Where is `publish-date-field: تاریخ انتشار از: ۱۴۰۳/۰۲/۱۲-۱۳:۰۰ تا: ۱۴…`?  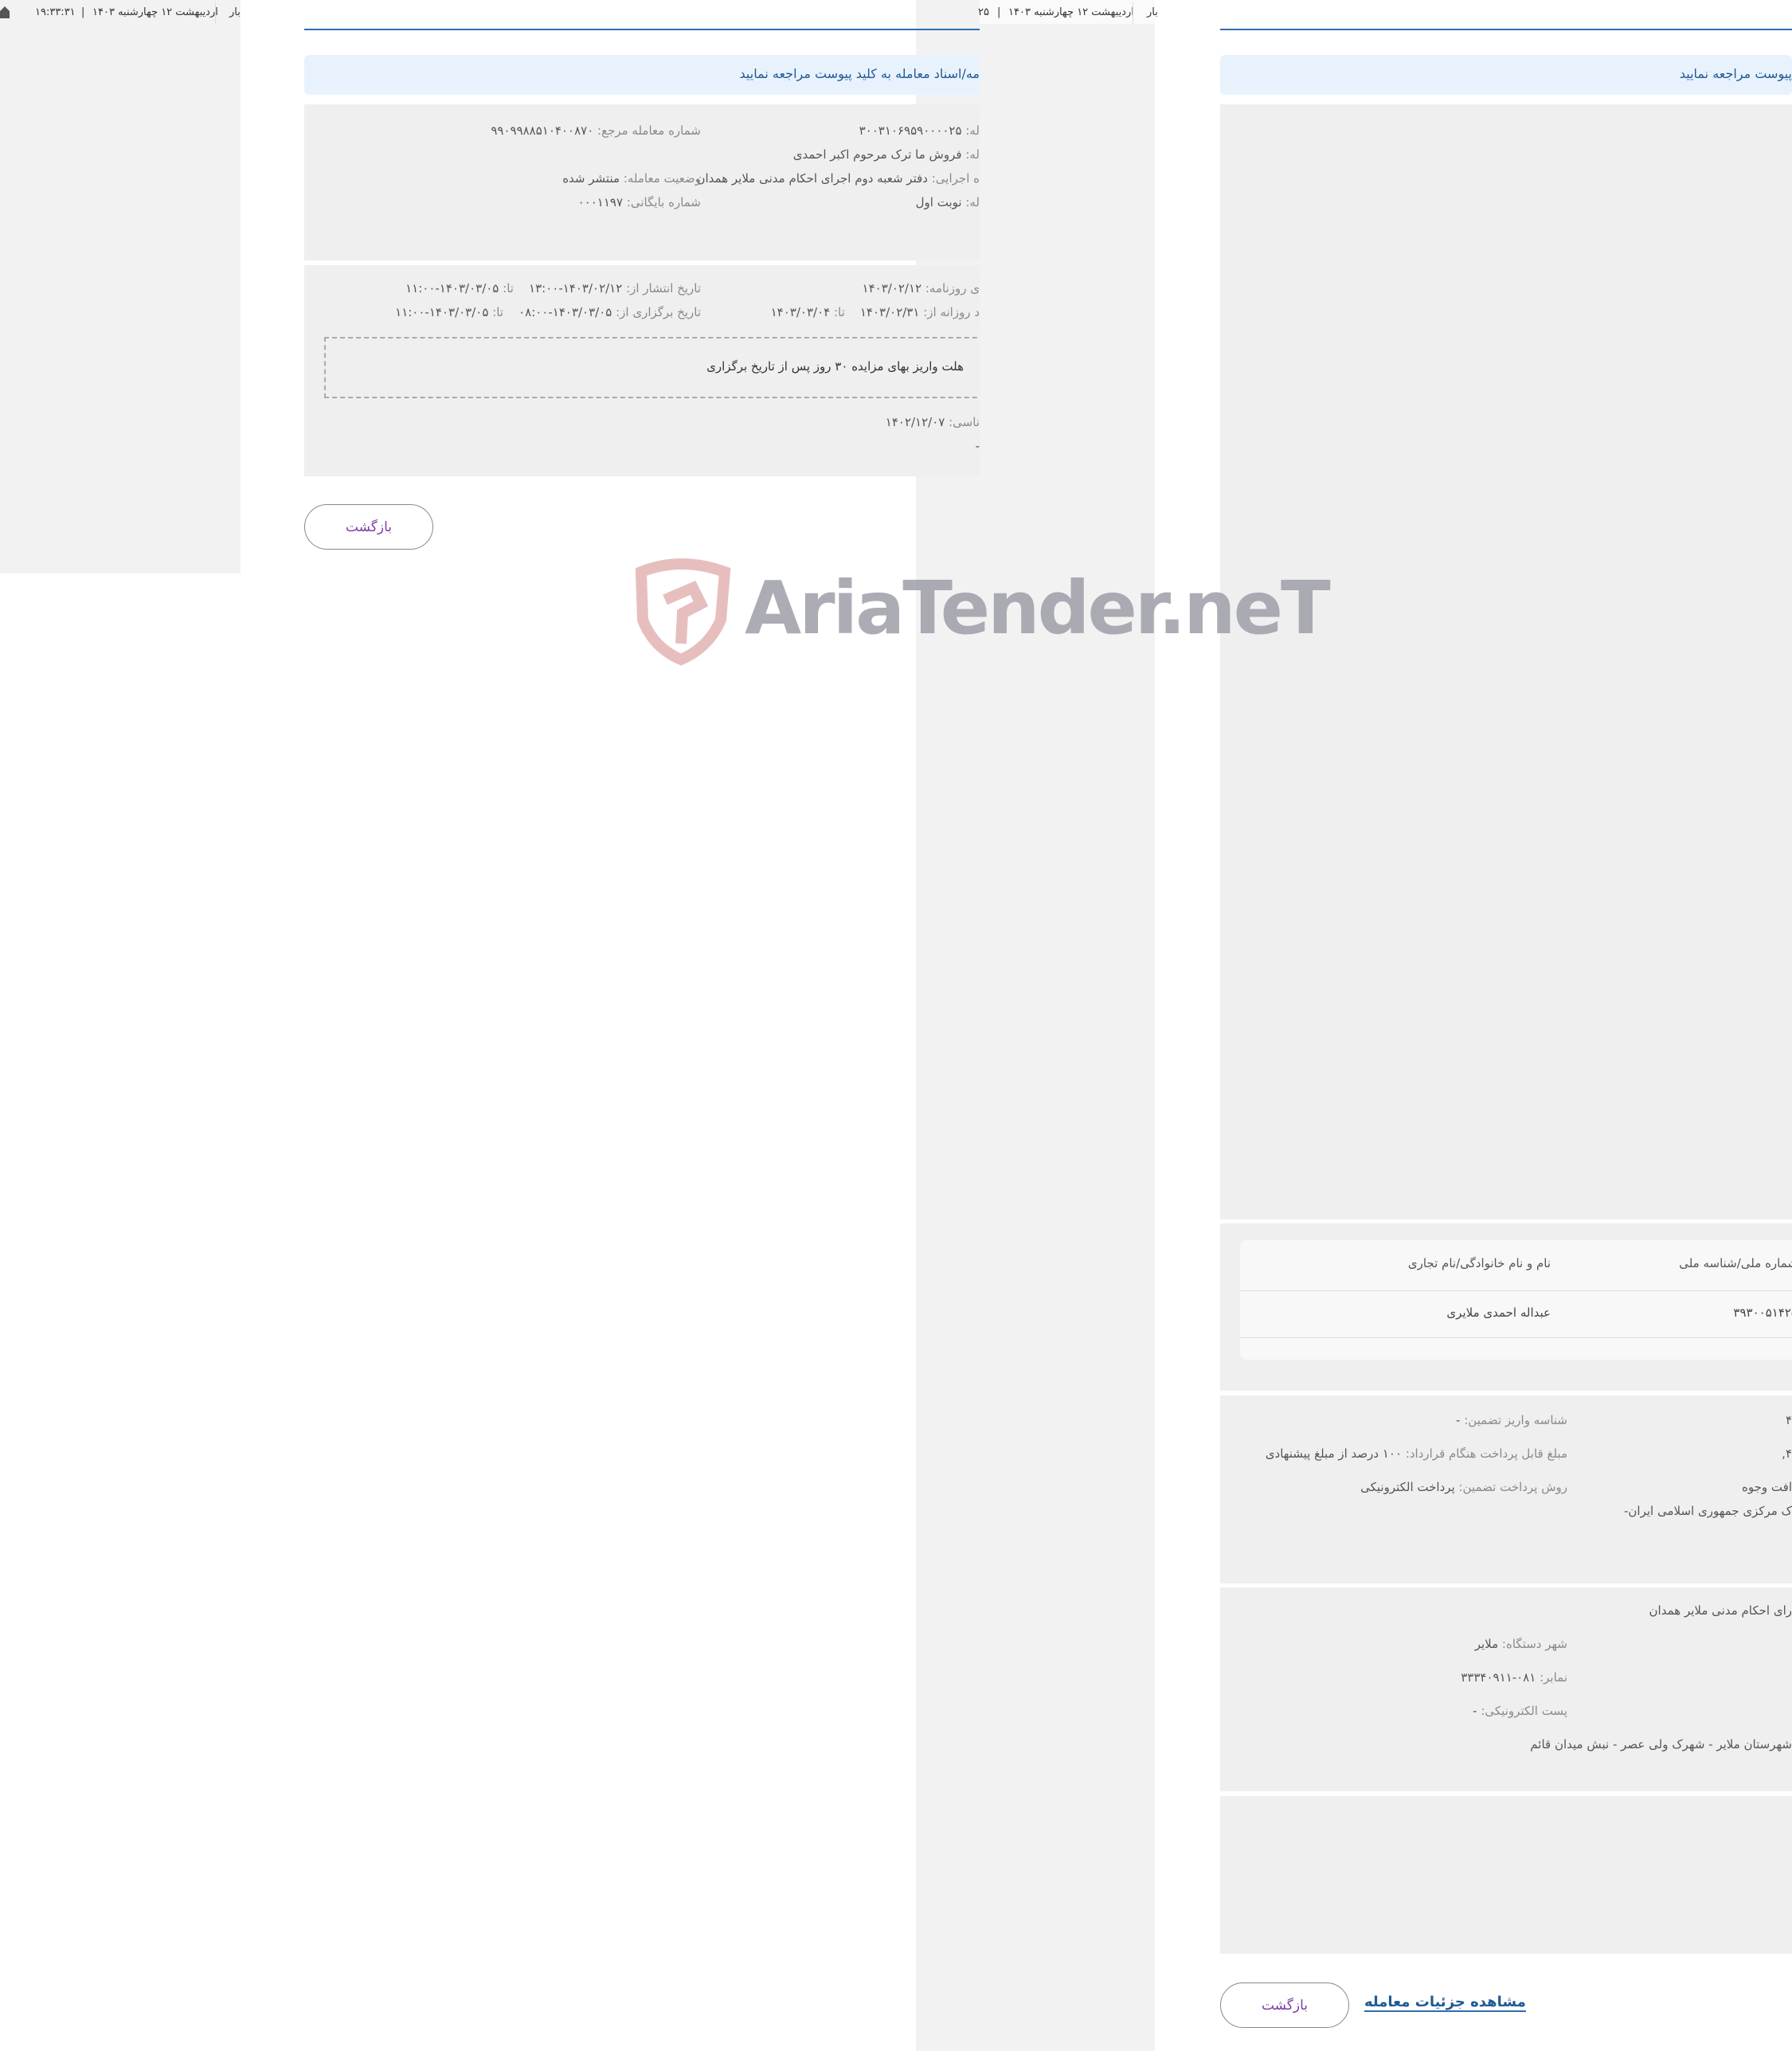
publish-date-field: تاریخ انتشار از: ۱۴۰۳/۰۲/۱۲-۱۳:۰۰ تا: ۱۴… is located at coordinates (553, 289).